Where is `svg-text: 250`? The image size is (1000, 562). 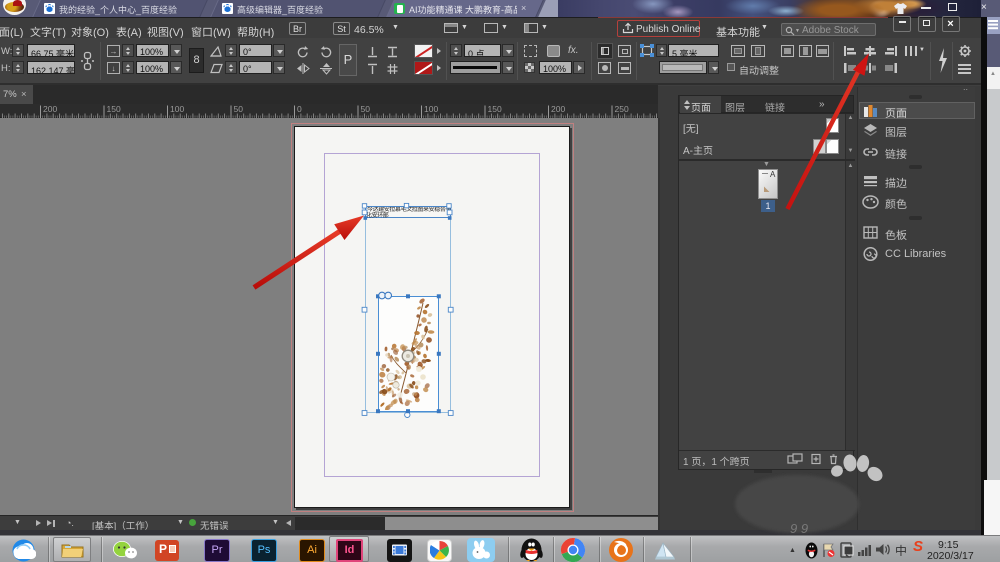
svg-text: 250 is located at coordinates (622, 109).